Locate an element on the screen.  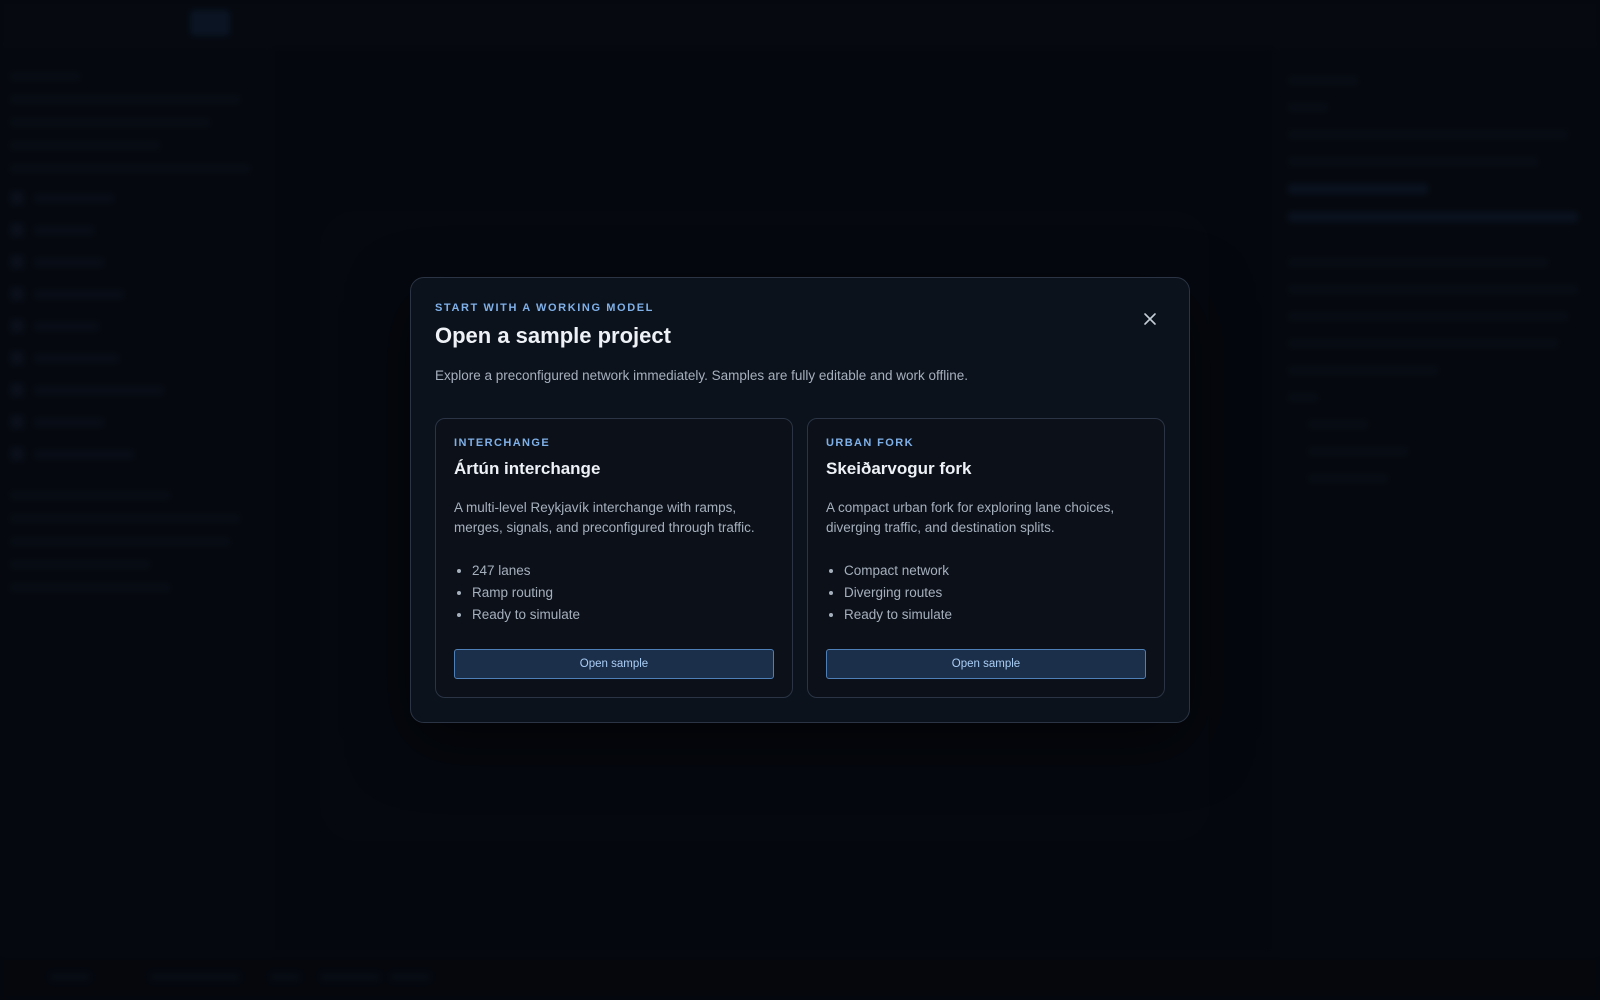
card-feature-list: 247 lanes Ramp routing Ready to simulate is located at coordinates (614, 593).